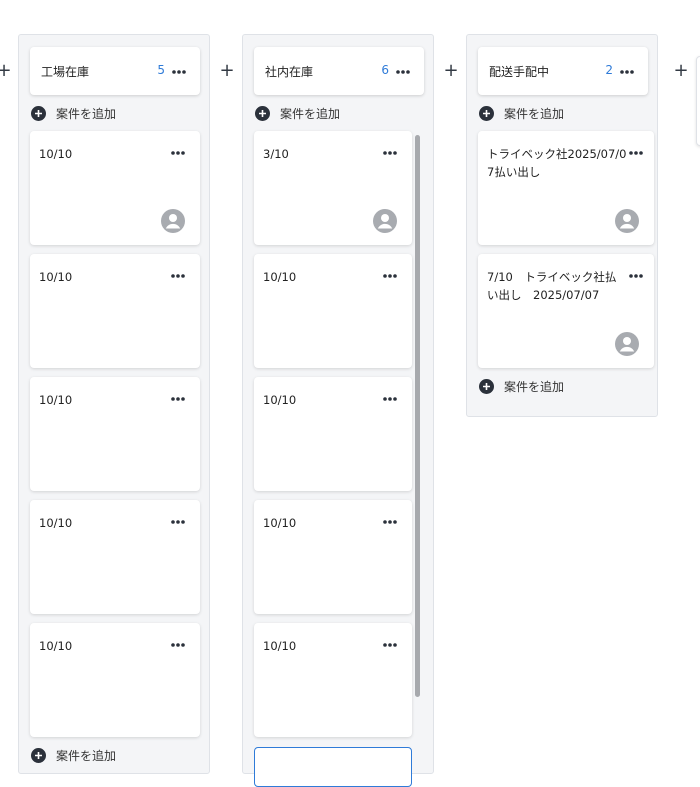  I want to click on column-header: 配送手配中 2, so click(563, 71).